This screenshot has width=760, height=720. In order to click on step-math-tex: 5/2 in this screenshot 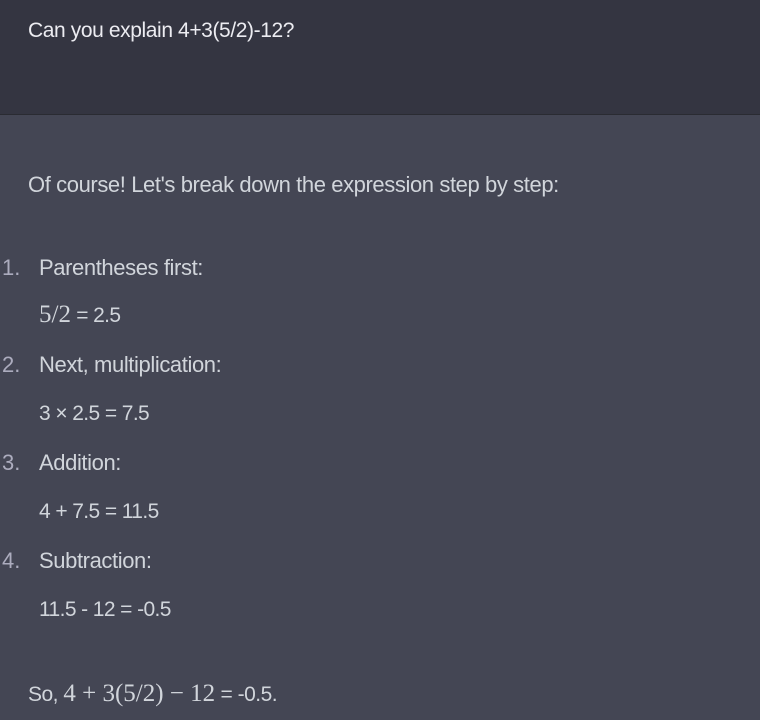, I will do `click(55, 314)`.